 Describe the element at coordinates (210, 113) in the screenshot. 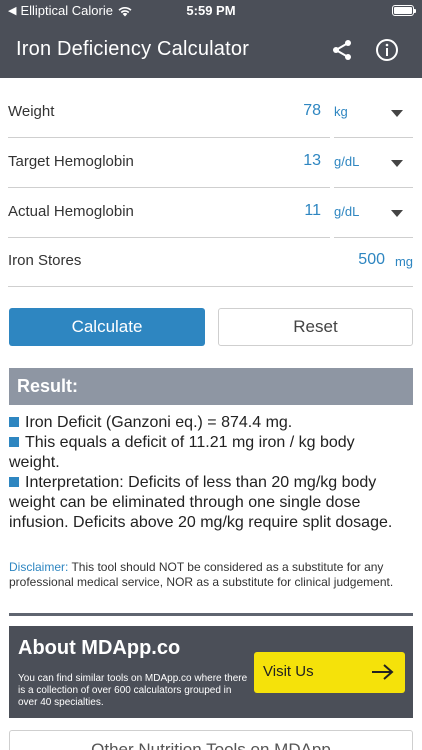

I see `weight-row: Weight 78 kg` at that location.